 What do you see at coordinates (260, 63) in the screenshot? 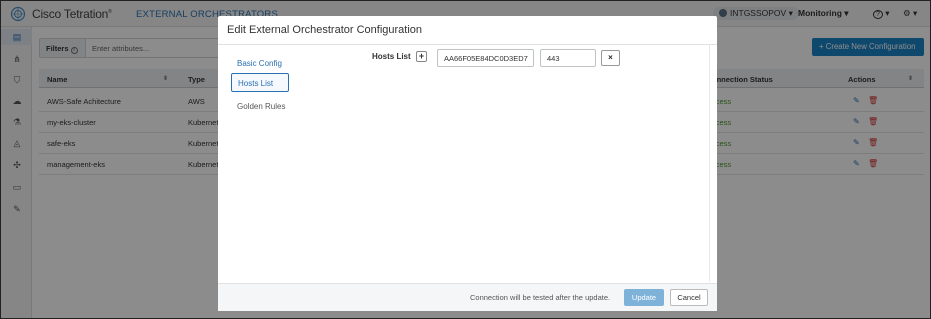
I see `nav-basic-config: Basic Config` at bounding box center [260, 63].